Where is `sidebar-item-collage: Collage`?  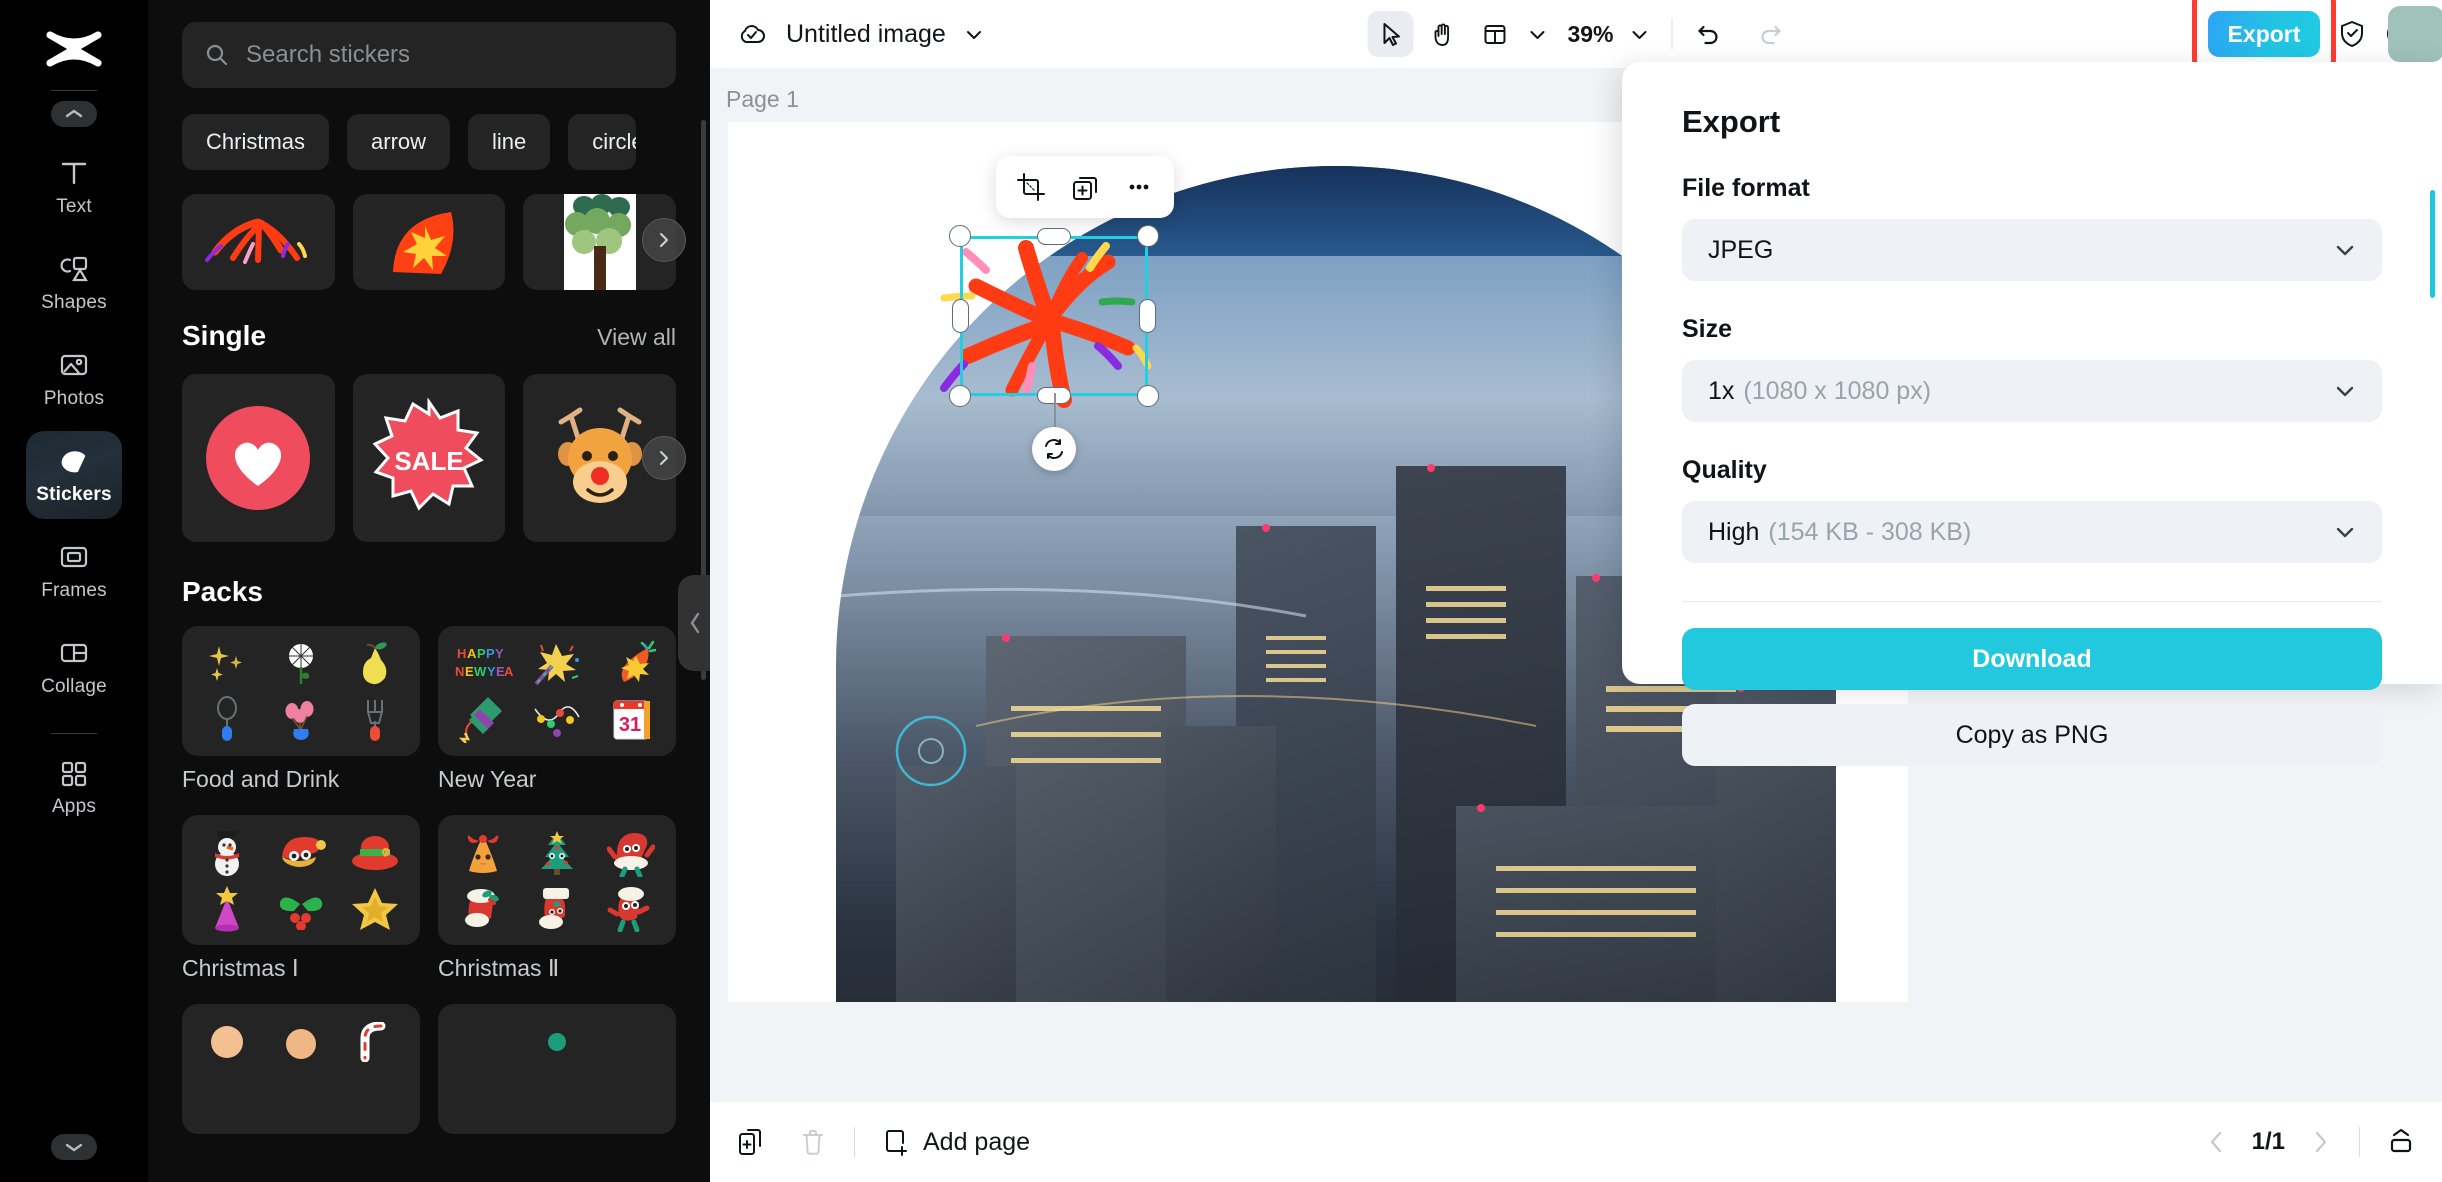
sidebar-item-collage: Collage is located at coordinates (74, 667).